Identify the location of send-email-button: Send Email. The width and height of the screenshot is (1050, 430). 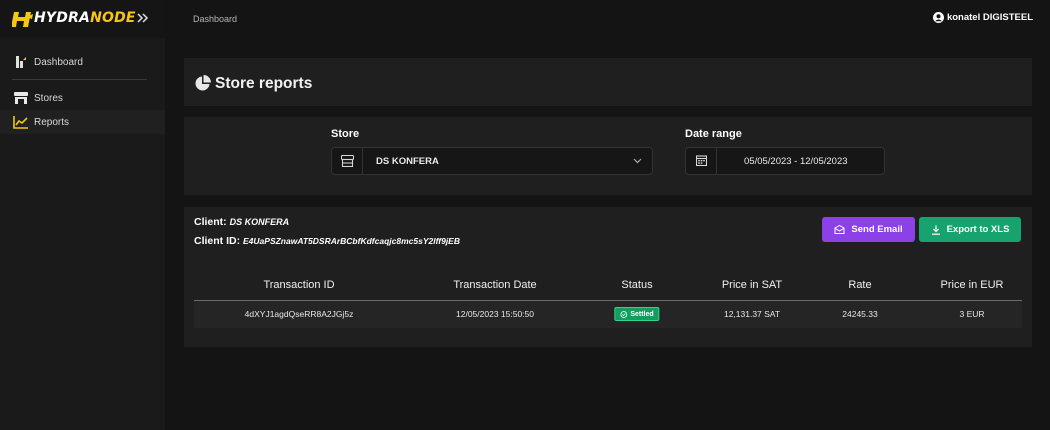
(868, 229).